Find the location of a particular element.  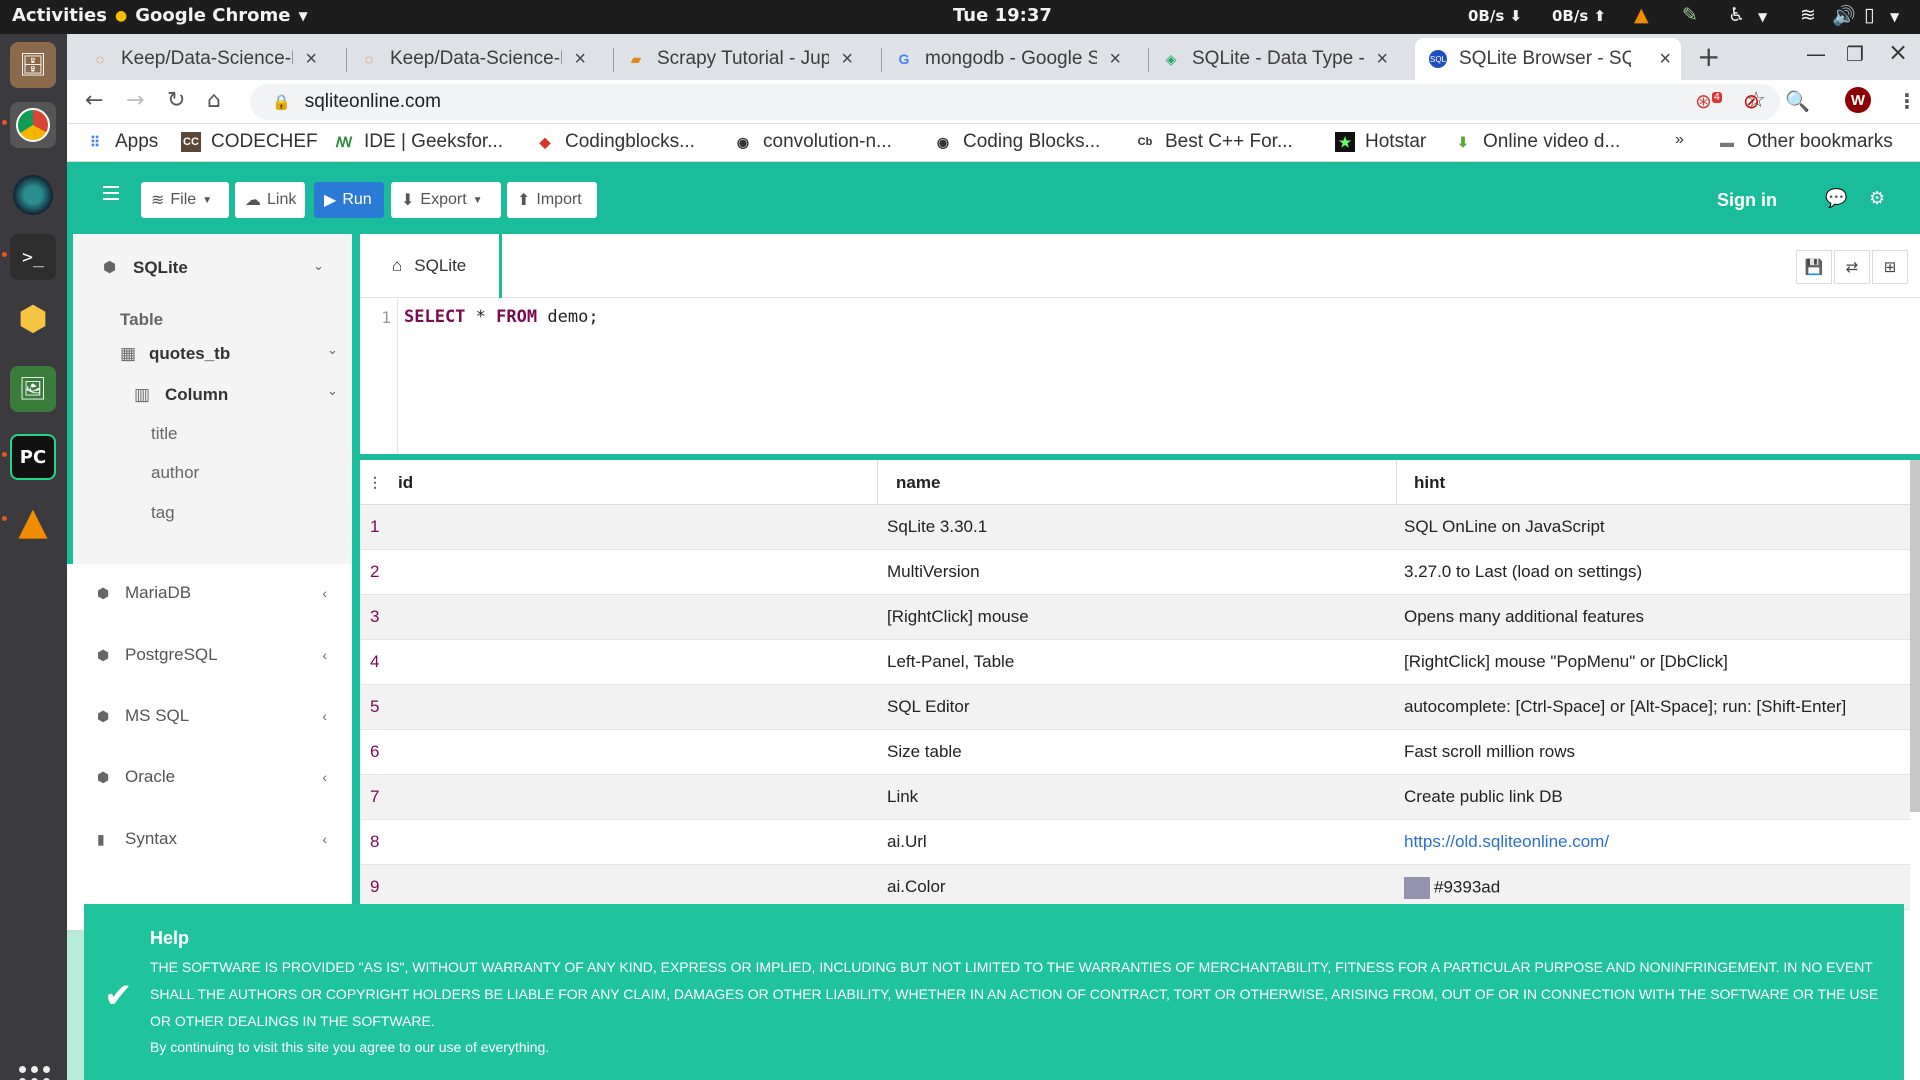

file-menu-button: ≋ File ▼ is located at coordinates (185, 200).